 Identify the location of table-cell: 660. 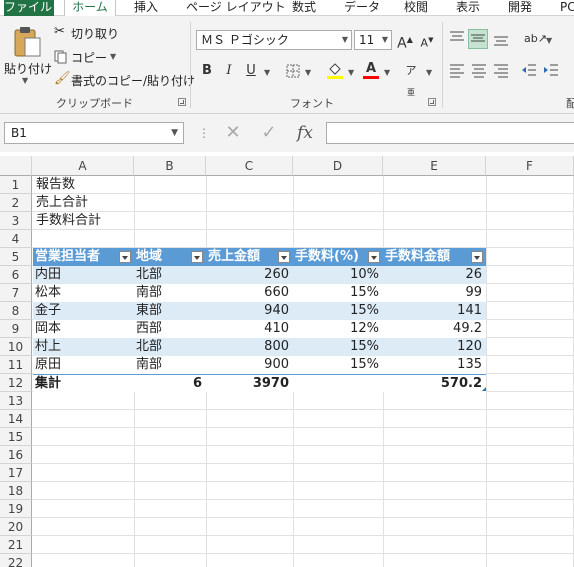
(249, 293).